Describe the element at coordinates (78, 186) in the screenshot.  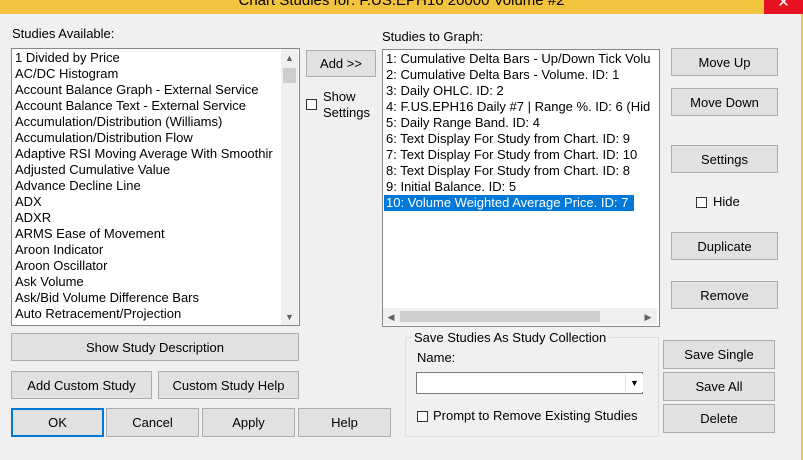
I see `available-list-item: Advance Decline Line` at that location.